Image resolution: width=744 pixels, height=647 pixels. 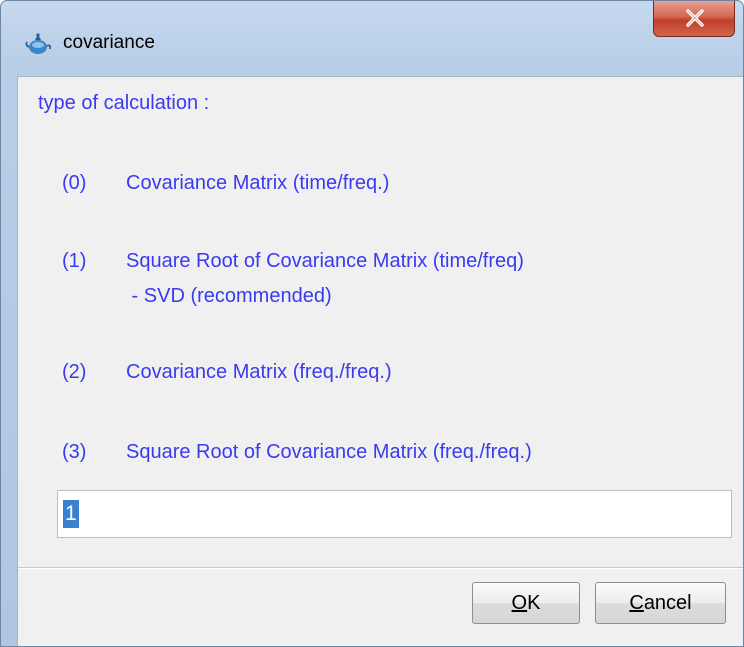 I want to click on cancel-button: Cancel, so click(x=660, y=603).